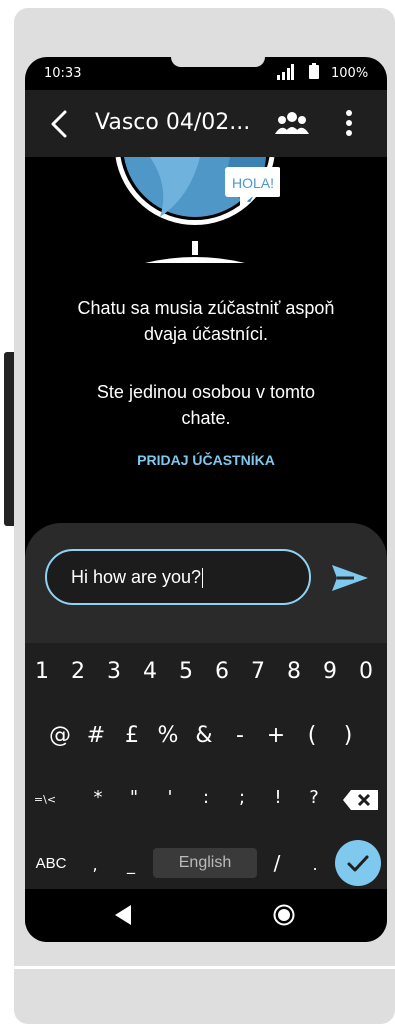 The image size is (395, 1024). Describe the element at coordinates (63, 73) in the screenshot. I see `status-time: 10:33` at that location.